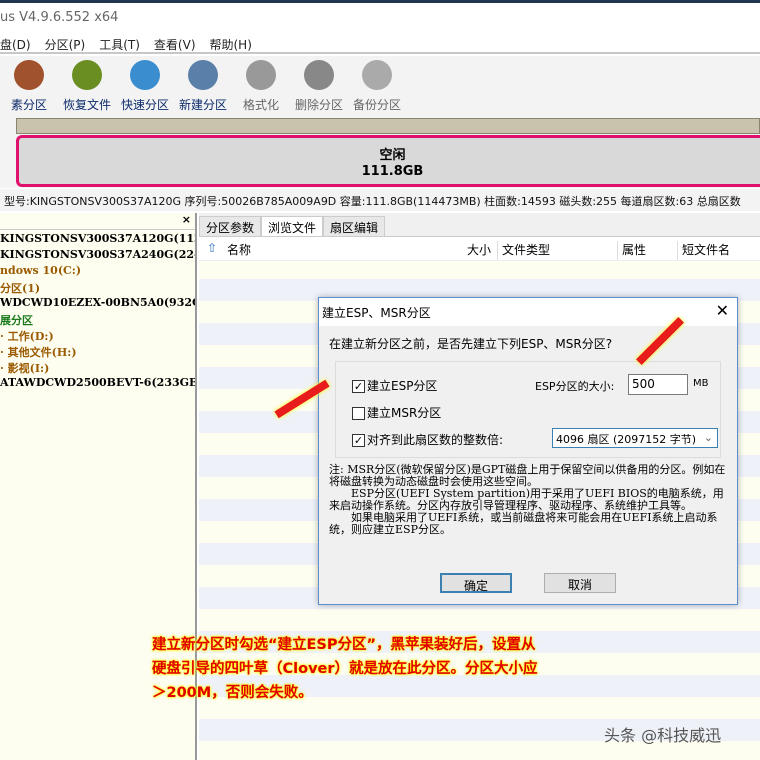 This screenshot has width=760, height=760. I want to click on esp-checkbox: ✓ 建立ESP分区, so click(394, 385).